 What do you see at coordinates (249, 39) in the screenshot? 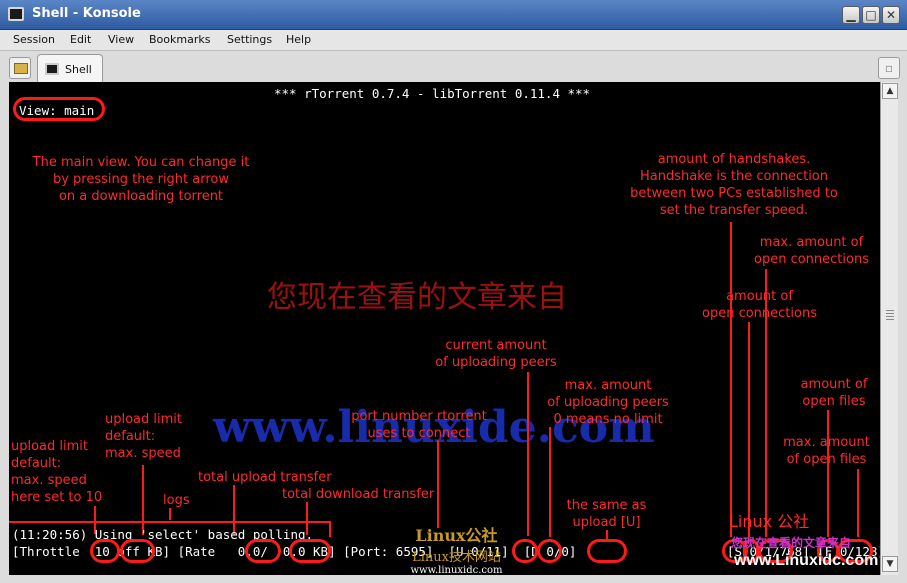
I see `menu-settings: Settings` at bounding box center [249, 39].